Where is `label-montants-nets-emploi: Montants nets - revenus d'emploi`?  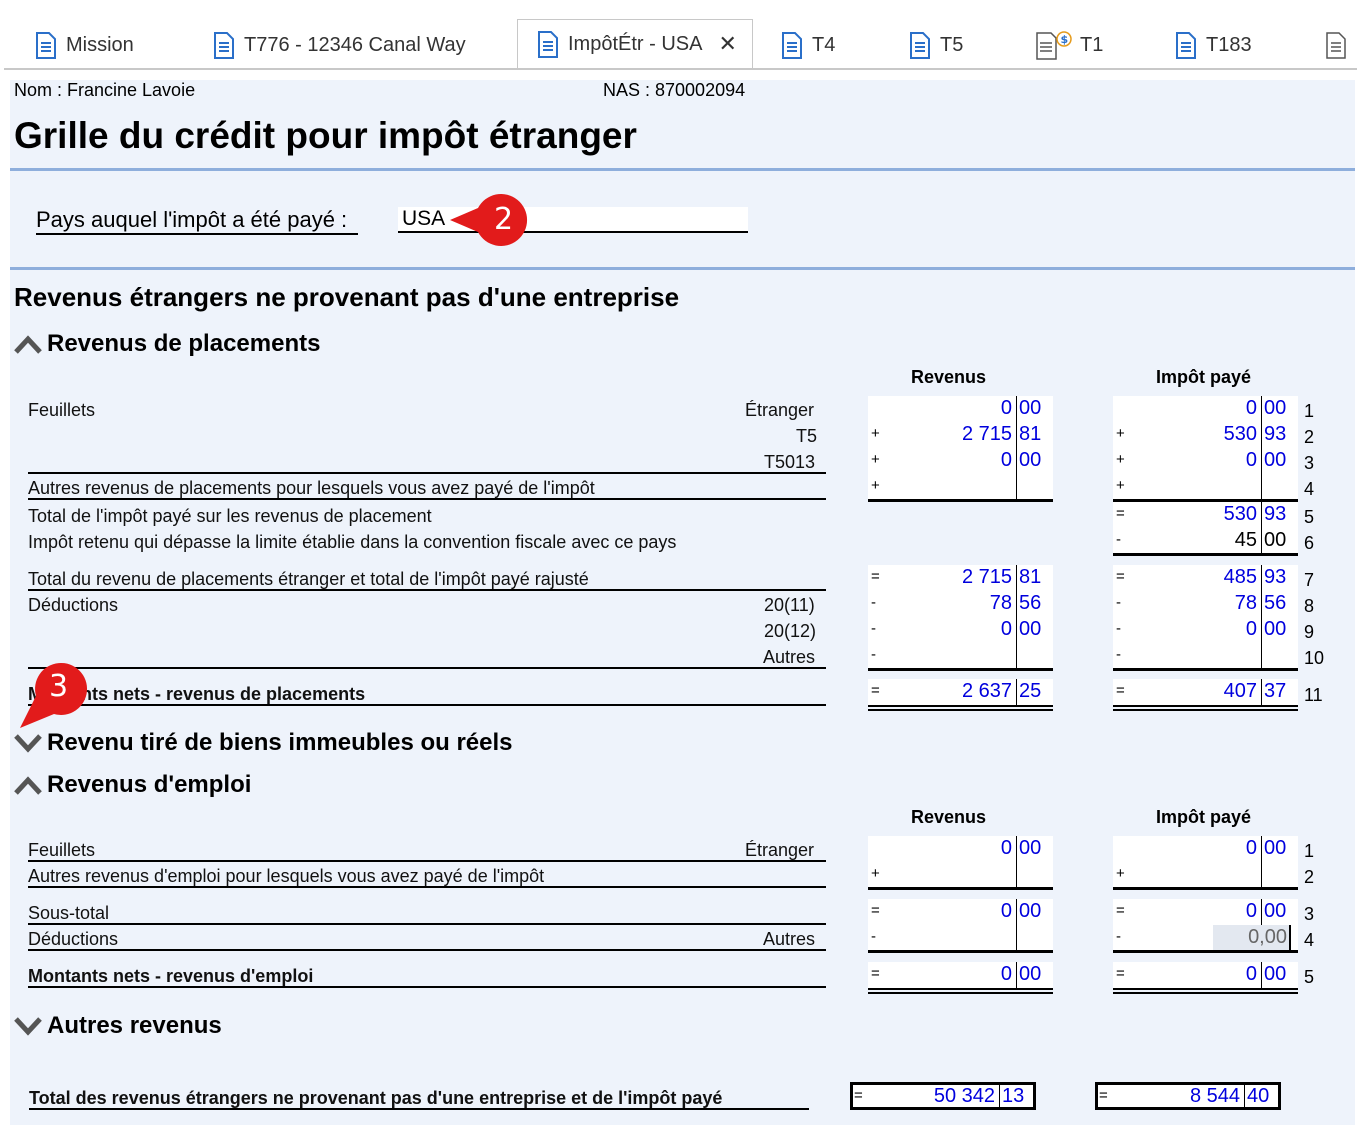
label-montants-nets-emploi: Montants nets - revenus d'emploi is located at coordinates (171, 976).